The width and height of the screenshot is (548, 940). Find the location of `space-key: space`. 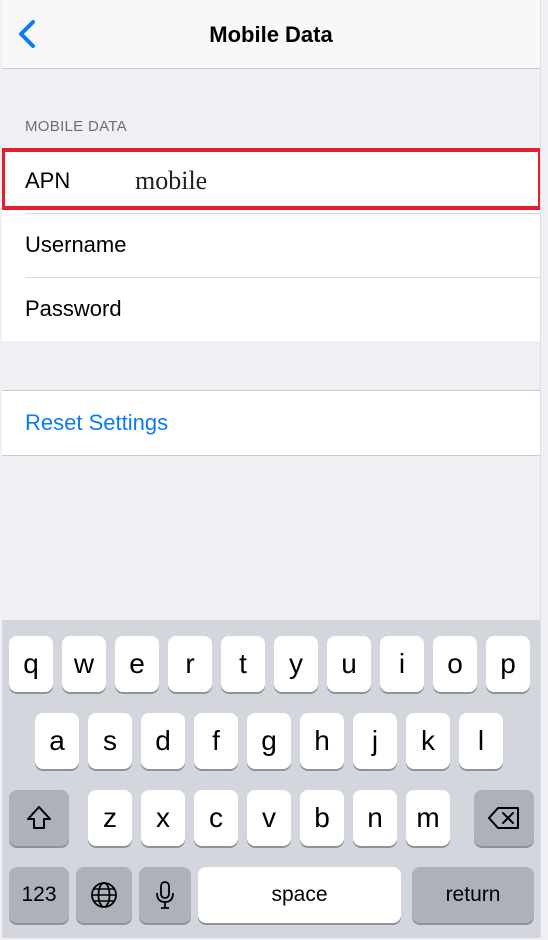

space-key: space is located at coordinates (299, 895).